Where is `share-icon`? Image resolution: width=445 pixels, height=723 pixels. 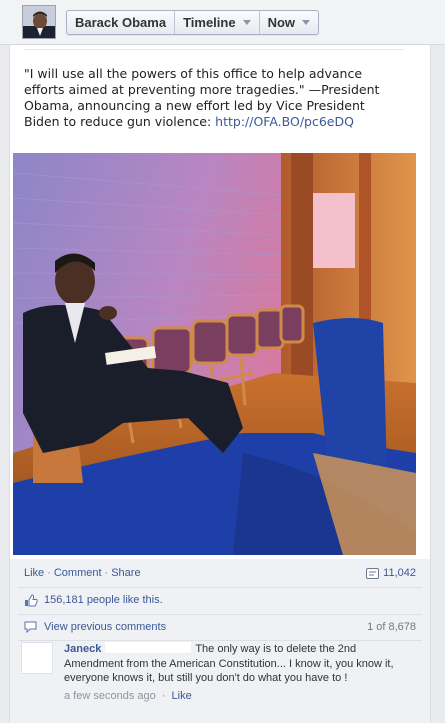 share-icon is located at coordinates (373, 573).